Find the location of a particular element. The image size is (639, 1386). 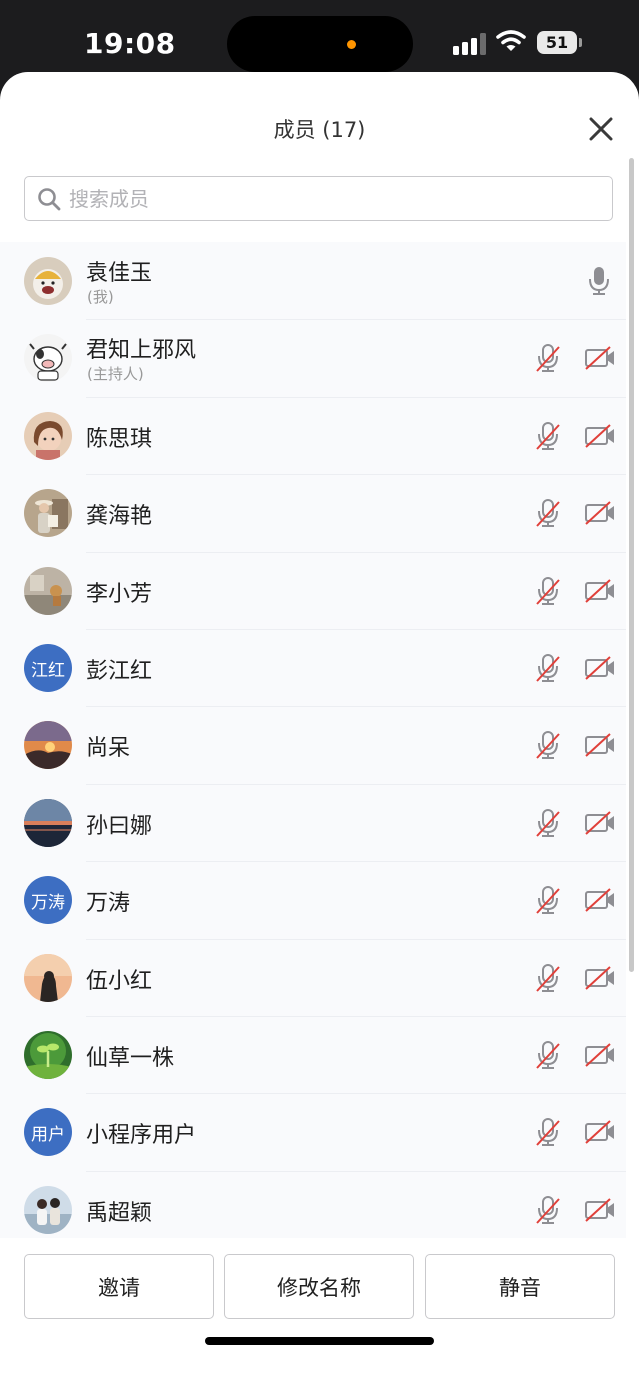

member-row: 江红 彭江红 is located at coordinates (313, 667).